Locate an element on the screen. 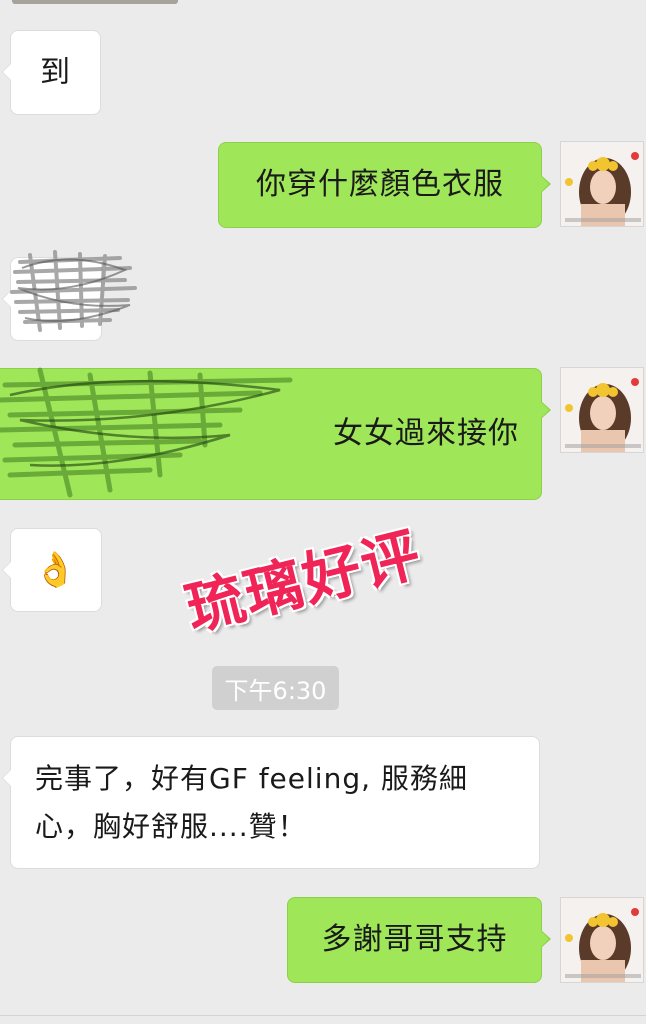 The image size is (646, 1024). received-message-bubble: 到 is located at coordinates (51, 72).